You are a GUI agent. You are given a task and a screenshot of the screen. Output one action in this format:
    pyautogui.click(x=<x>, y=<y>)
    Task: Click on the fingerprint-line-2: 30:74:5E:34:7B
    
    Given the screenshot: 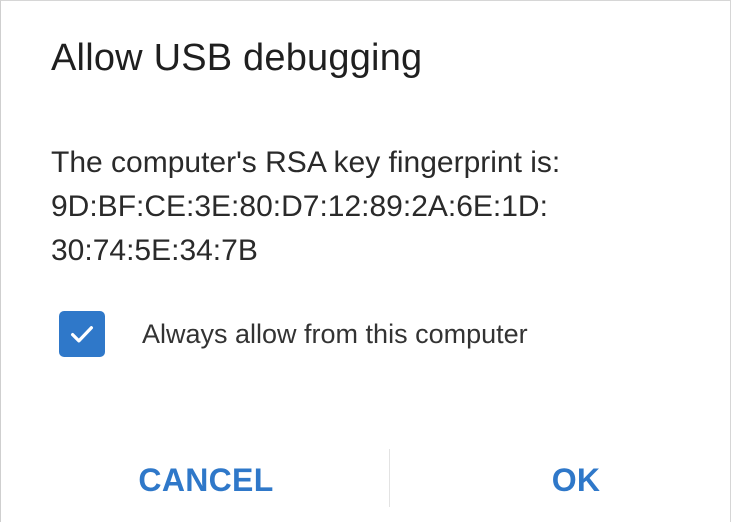 What is the action you would take?
    pyautogui.click(x=154, y=250)
    